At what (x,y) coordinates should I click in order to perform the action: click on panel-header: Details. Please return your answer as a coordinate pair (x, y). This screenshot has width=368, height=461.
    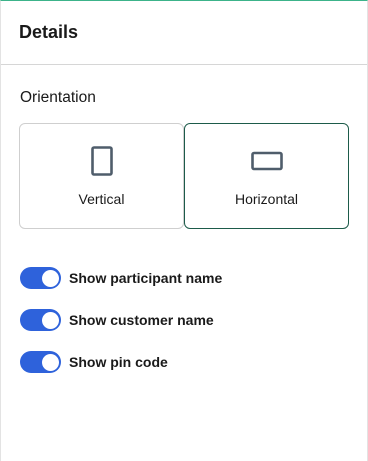
    Looking at the image, I should click on (184, 33).